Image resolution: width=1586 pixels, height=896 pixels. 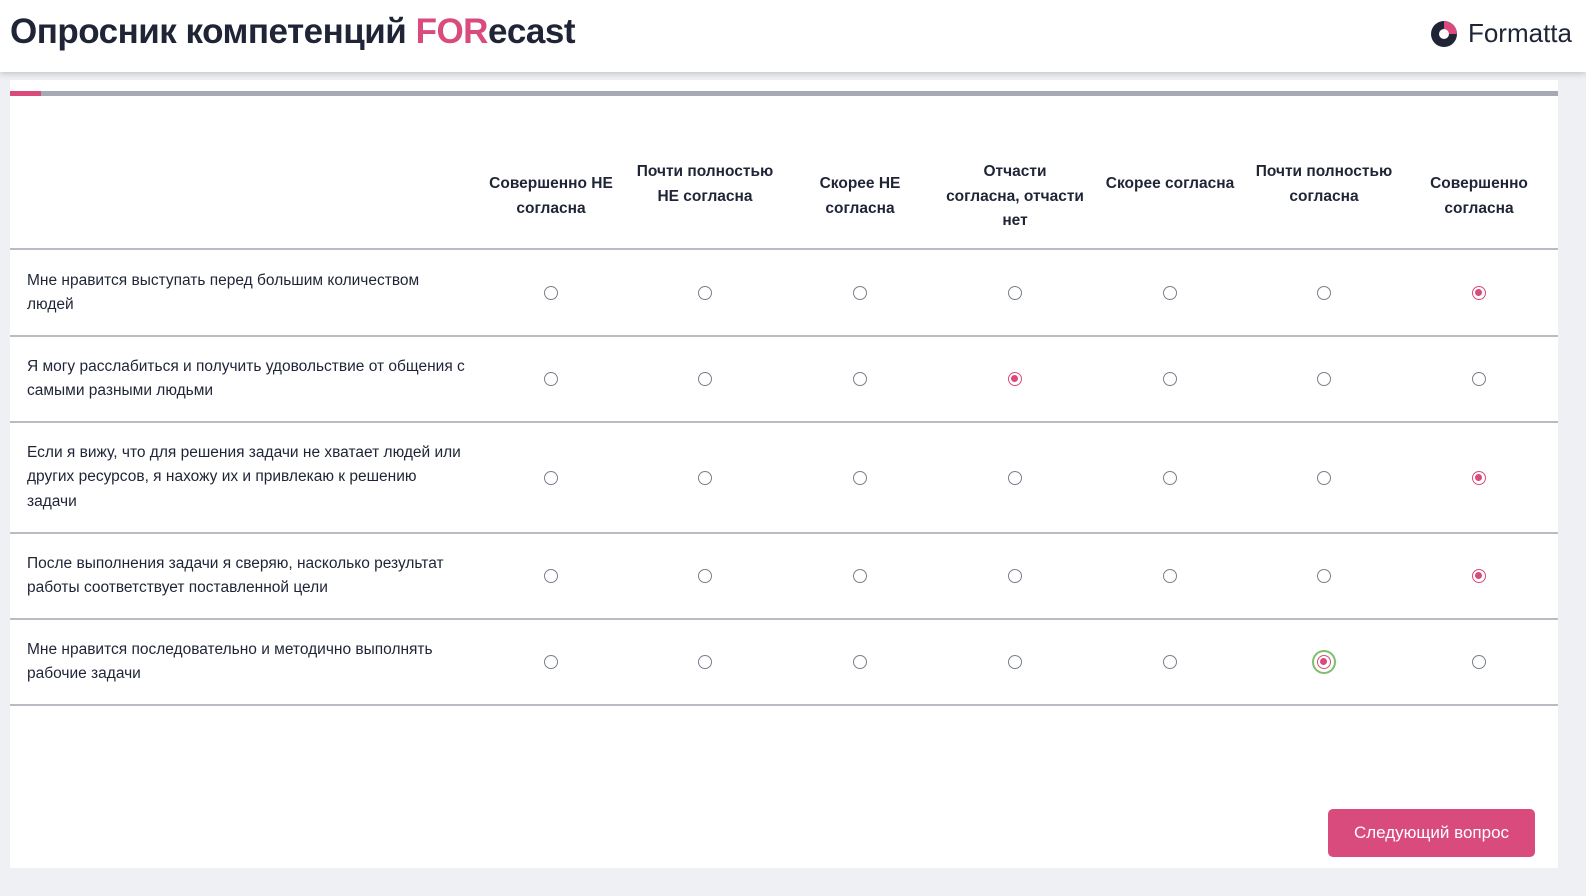 What do you see at coordinates (1170, 183) in the screenshot?
I see `scale-header-5: Скорее согласна` at bounding box center [1170, 183].